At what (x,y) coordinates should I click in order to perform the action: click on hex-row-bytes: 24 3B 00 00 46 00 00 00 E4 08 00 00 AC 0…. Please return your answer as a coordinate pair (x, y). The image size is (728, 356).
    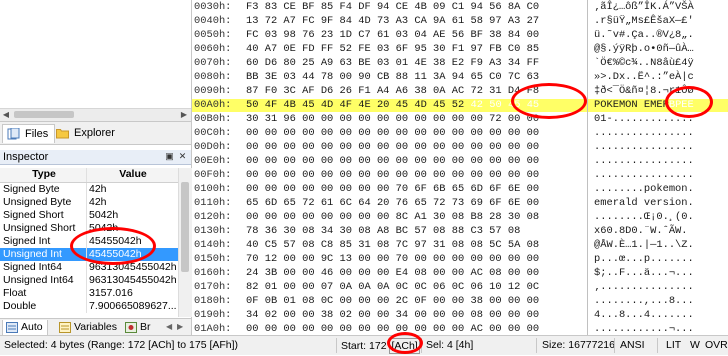
    Looking at the image, I should click on (392, 273).